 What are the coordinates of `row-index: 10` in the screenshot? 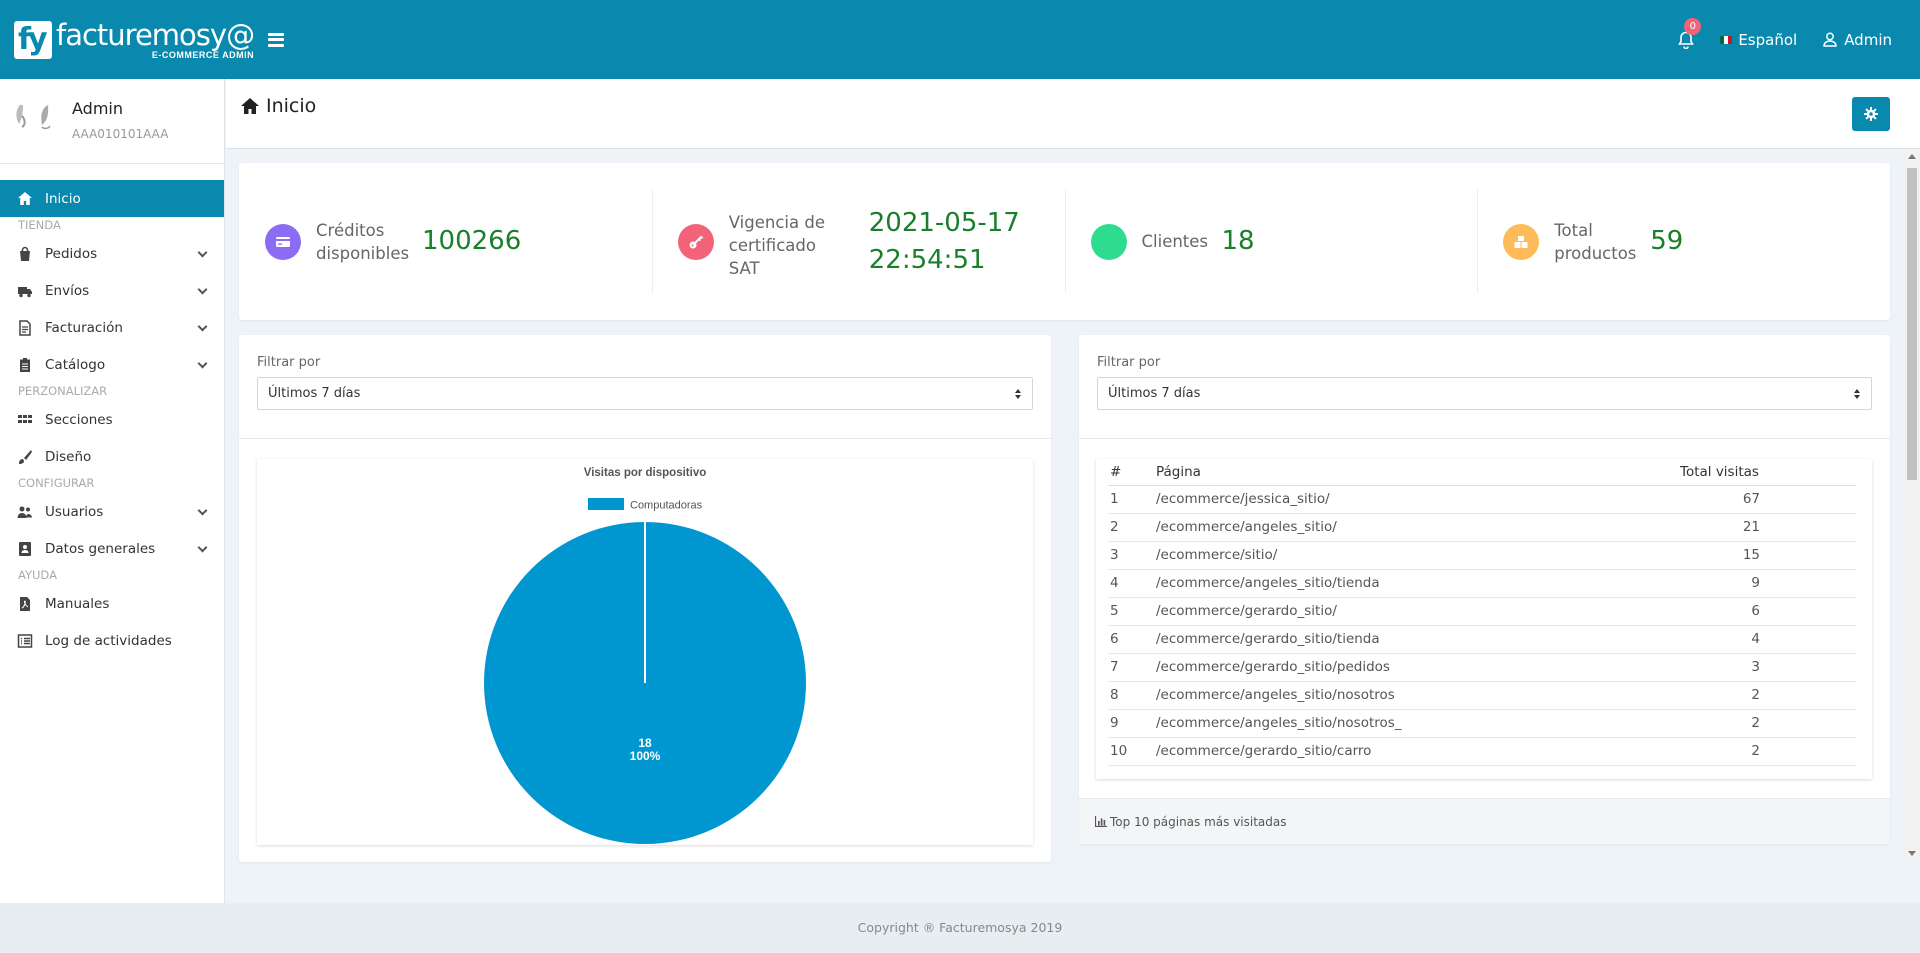 It's located at (1132, 751).